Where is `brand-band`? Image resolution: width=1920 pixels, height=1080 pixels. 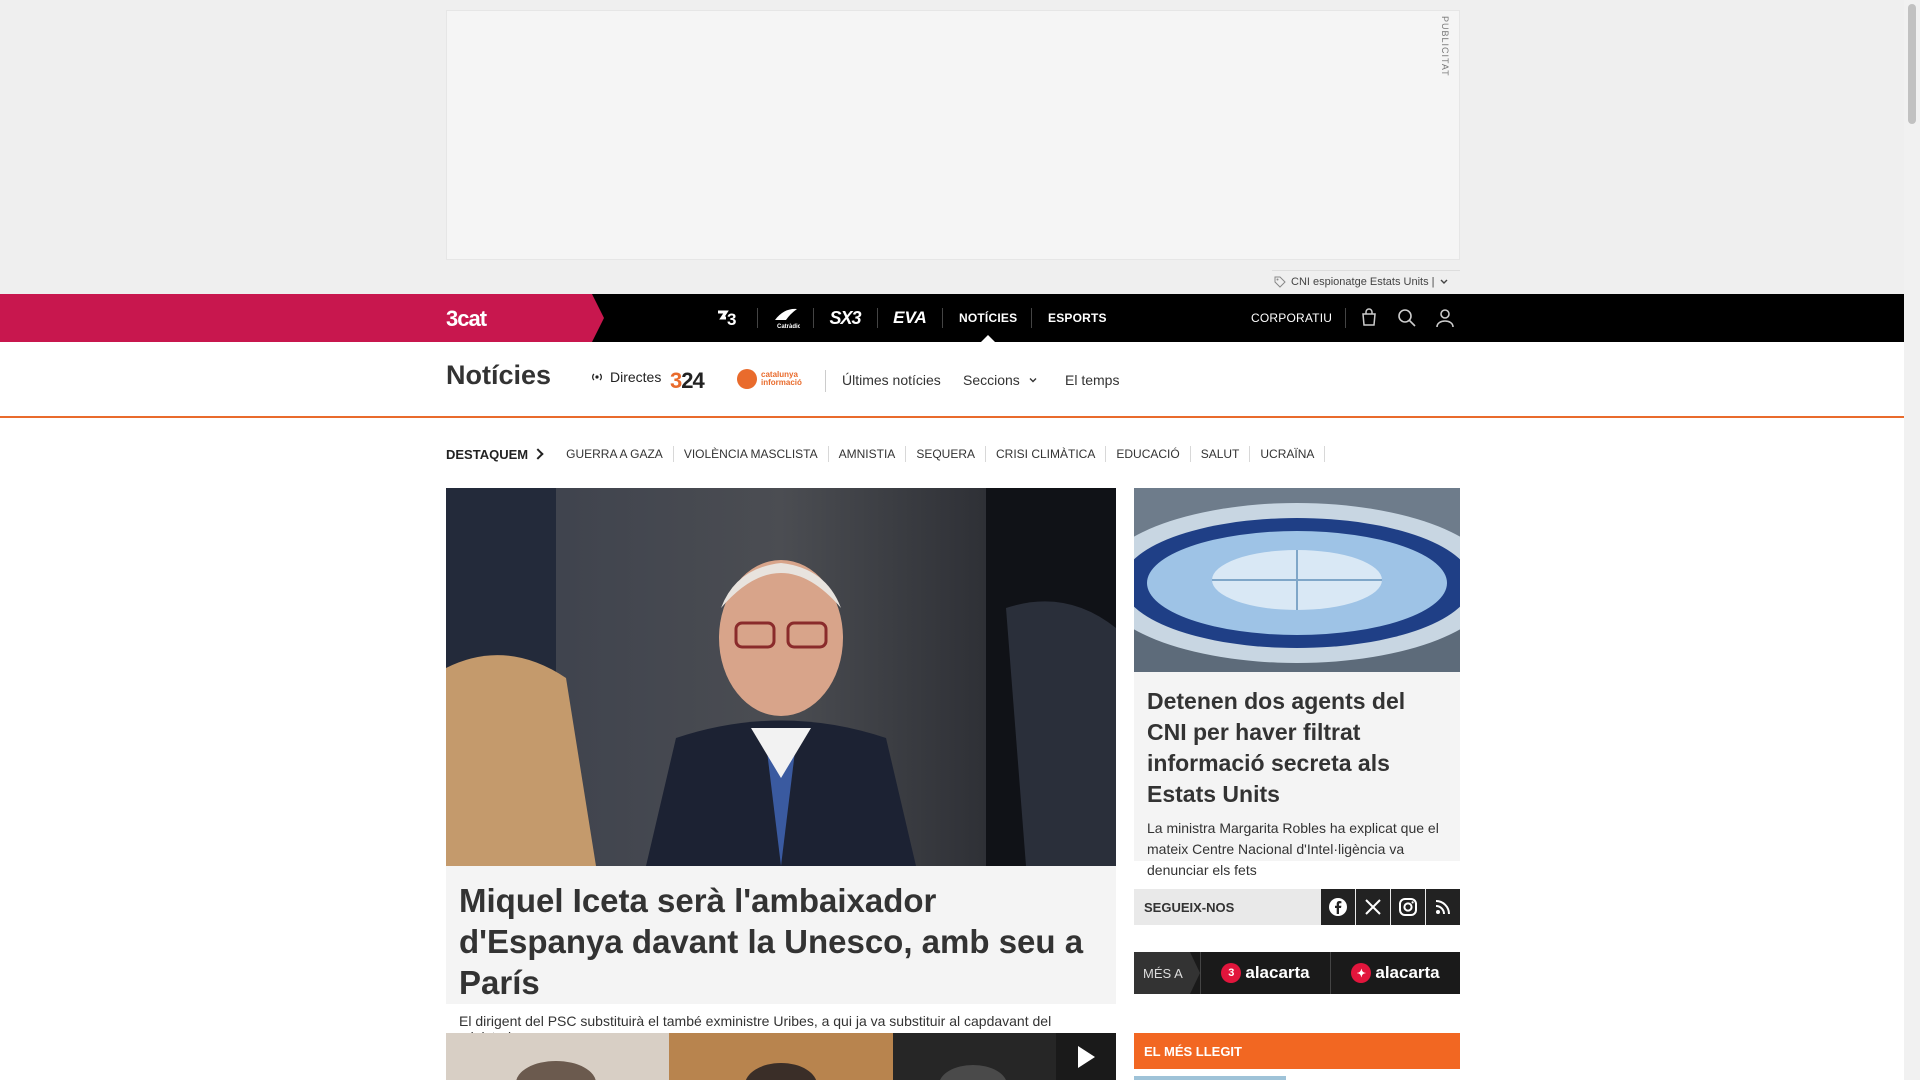 brand-band is located at coordinates (302, 318).